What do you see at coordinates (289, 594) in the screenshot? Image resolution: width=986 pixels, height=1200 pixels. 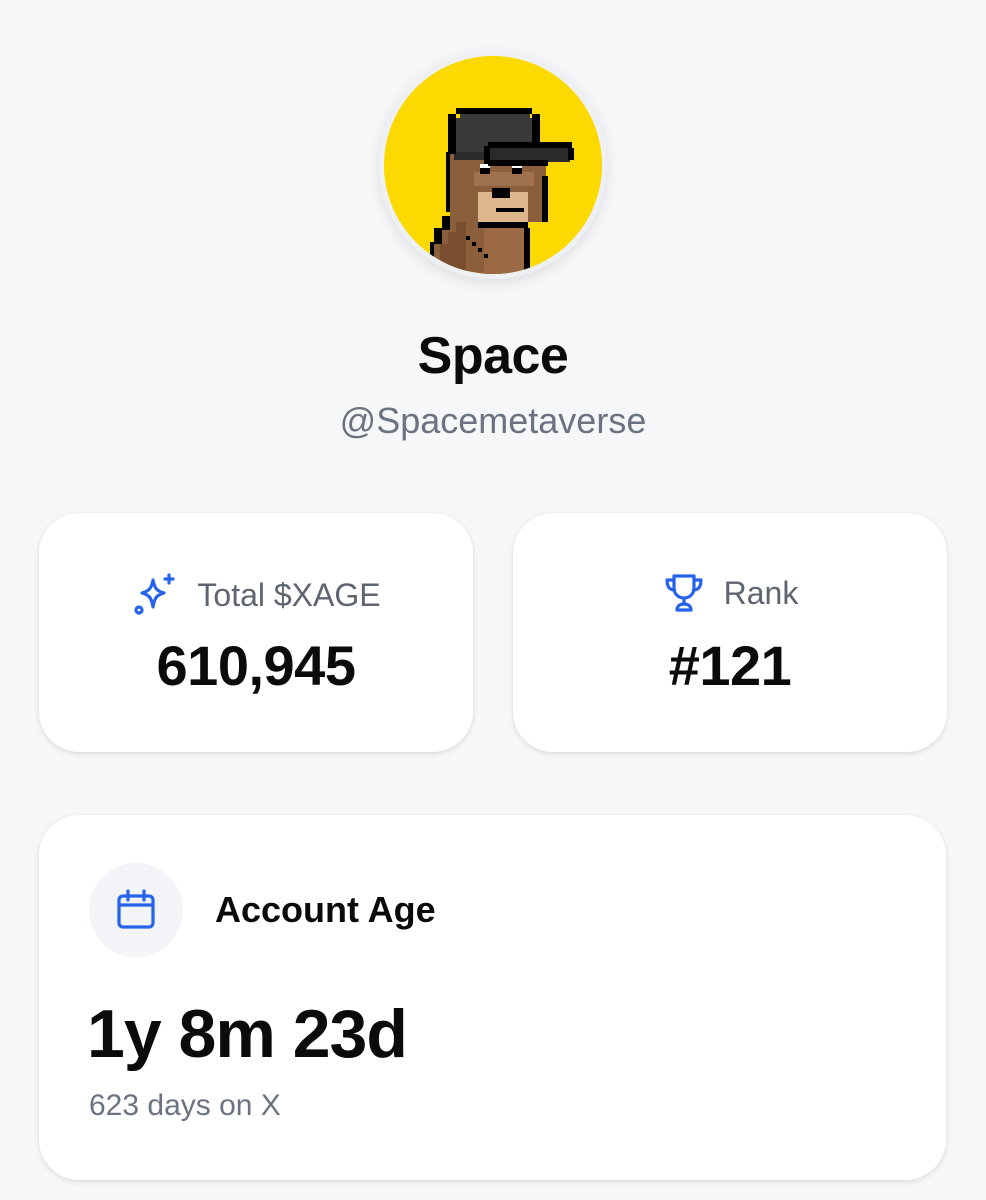 I see `total-xage-label: Total $XAGE` at bounding box center [289, 594].